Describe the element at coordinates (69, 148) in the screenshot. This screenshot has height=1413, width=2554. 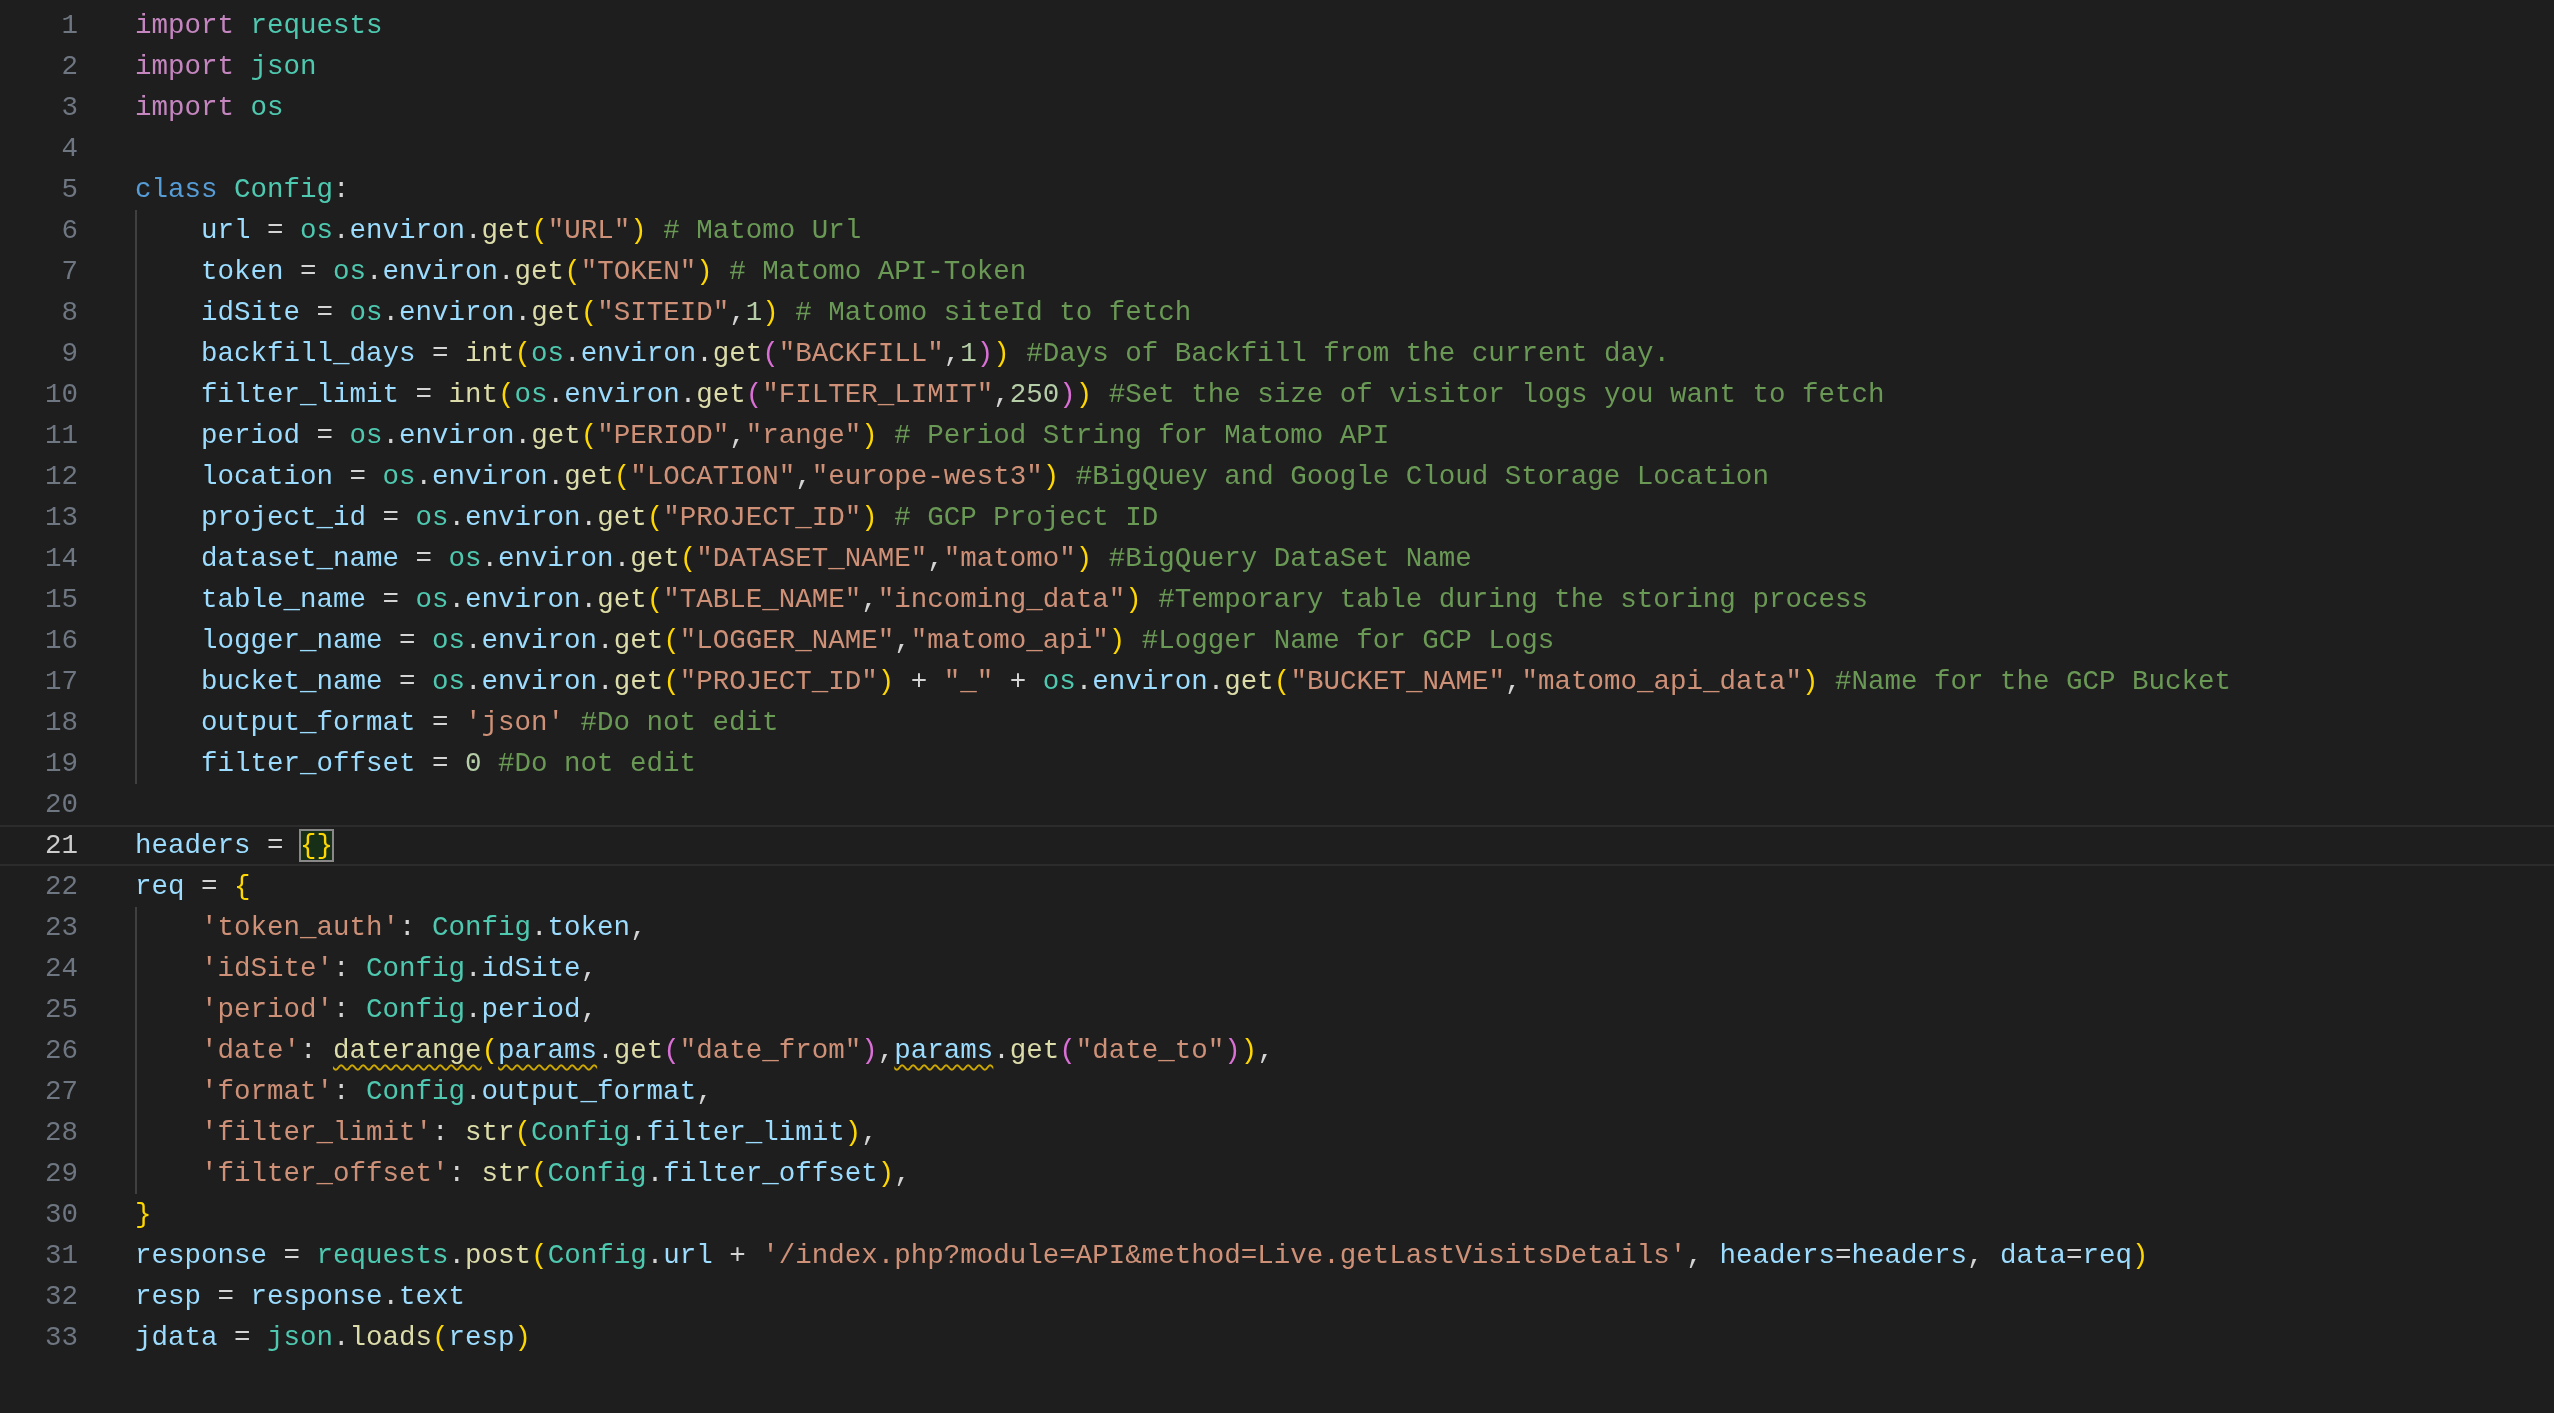
I see `line-number: 4` at that location.